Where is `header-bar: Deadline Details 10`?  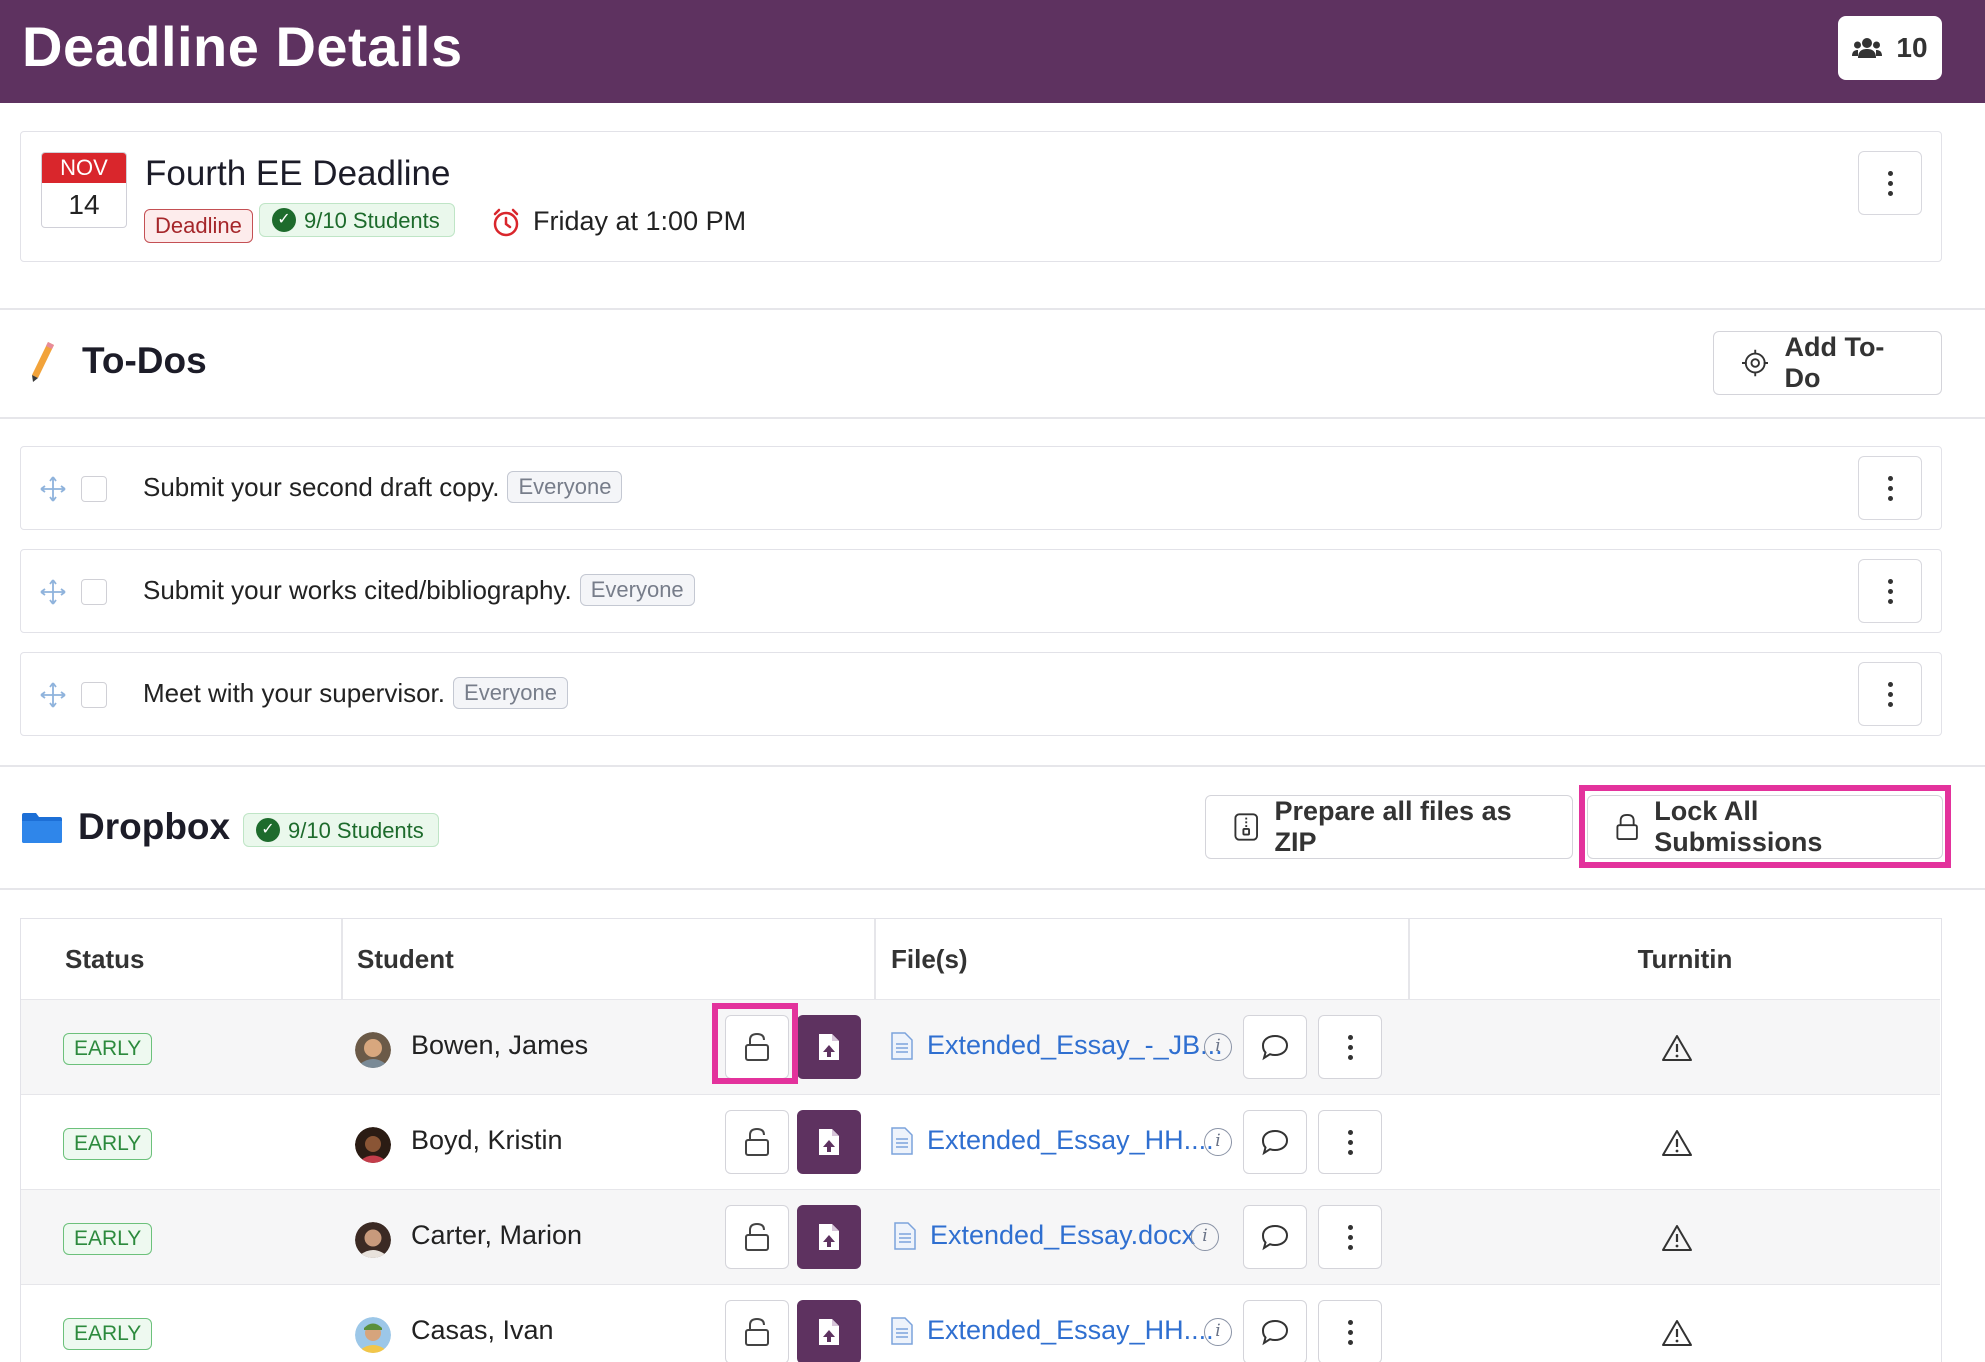 header-bar: Deadline Details 10 is located at coordinates (992, 51).